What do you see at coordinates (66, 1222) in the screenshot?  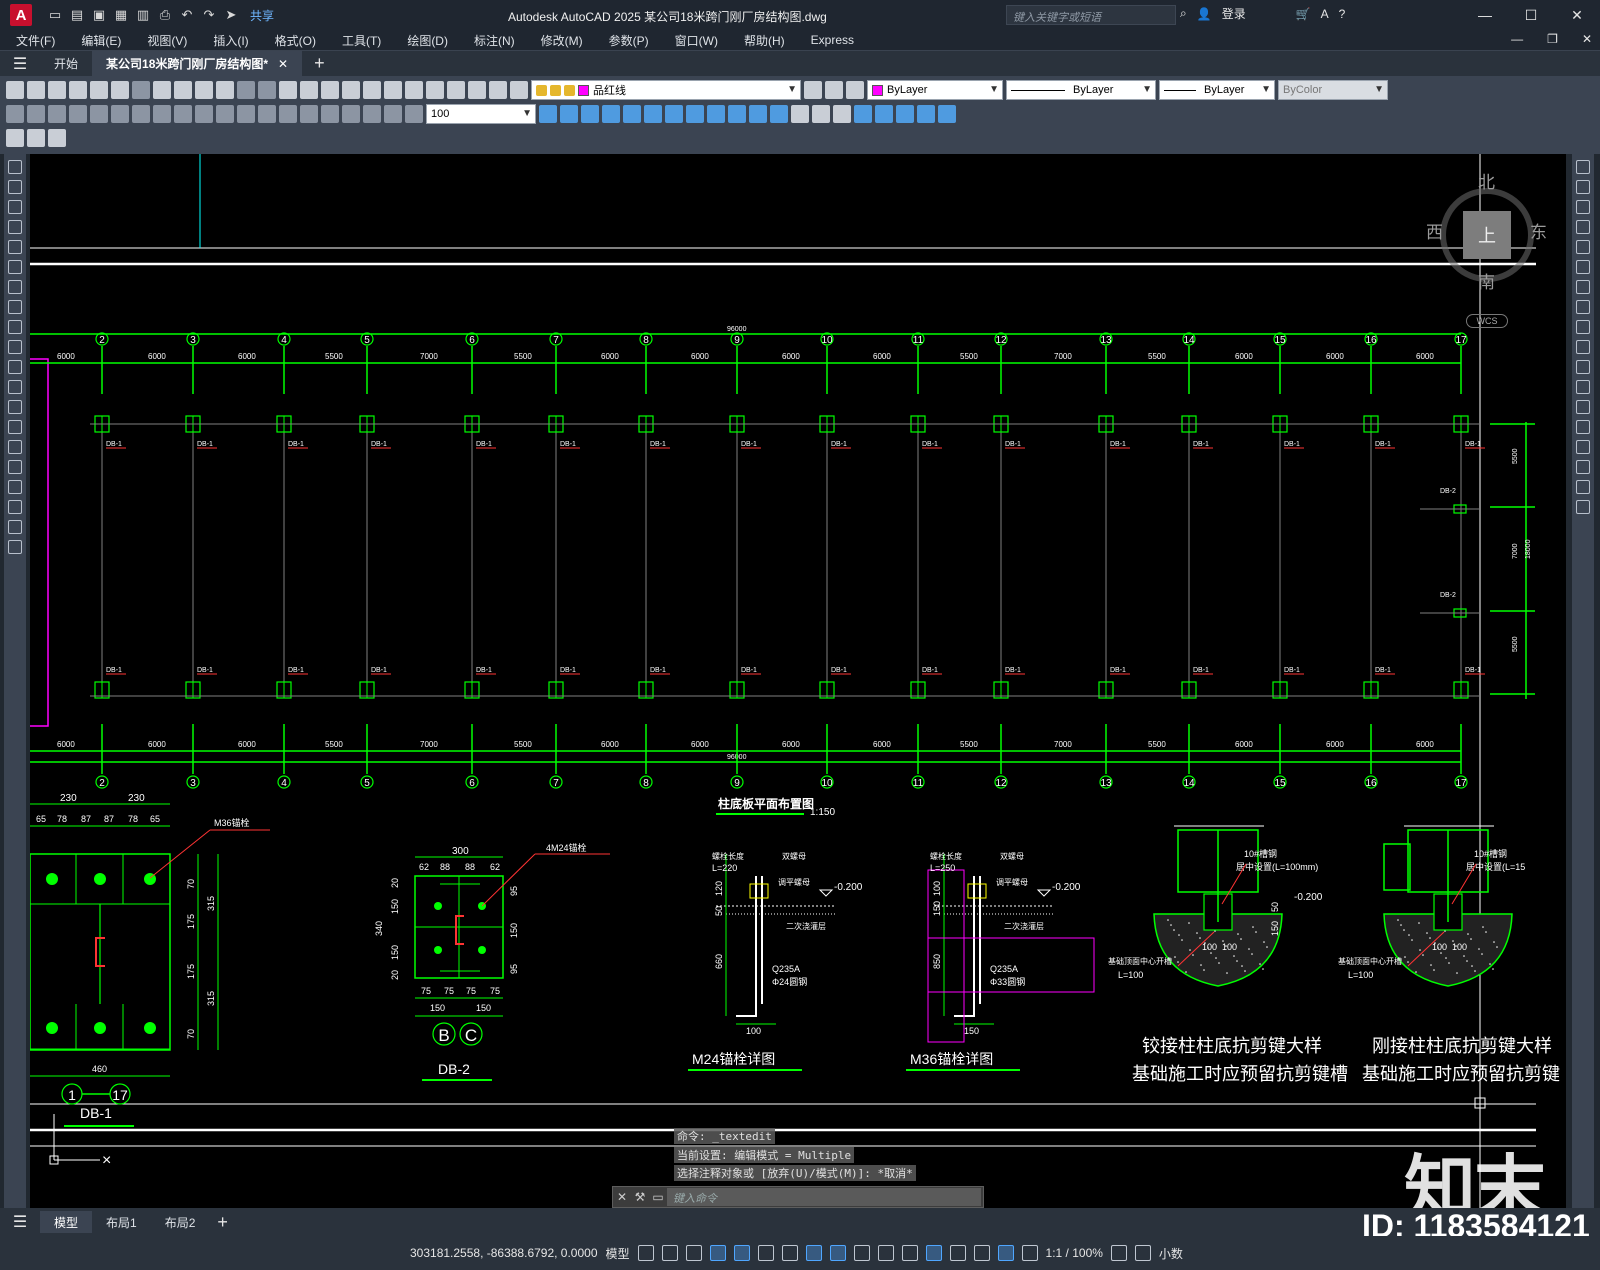 I see `tab-model: 模型` at bounding box center [66, 1222].